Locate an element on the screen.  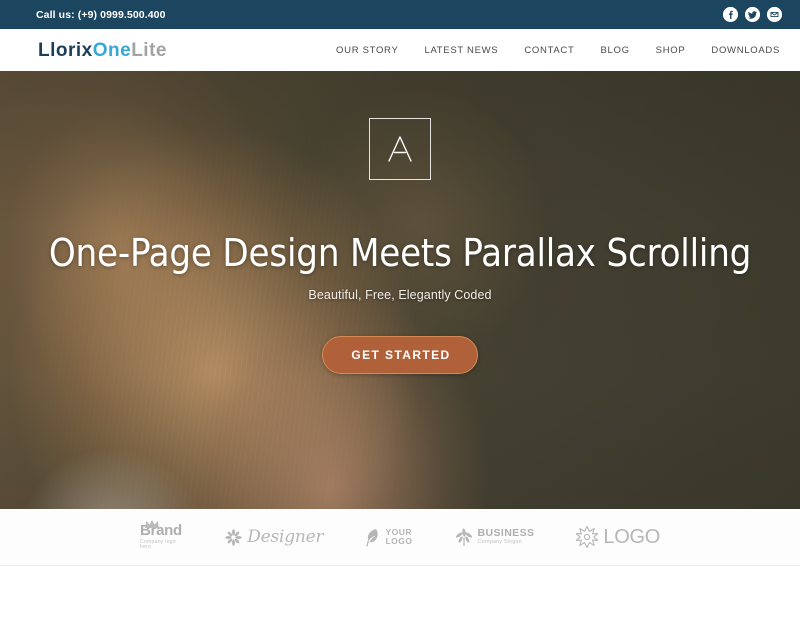
twitter-icon is located at coordinates (752, 14).